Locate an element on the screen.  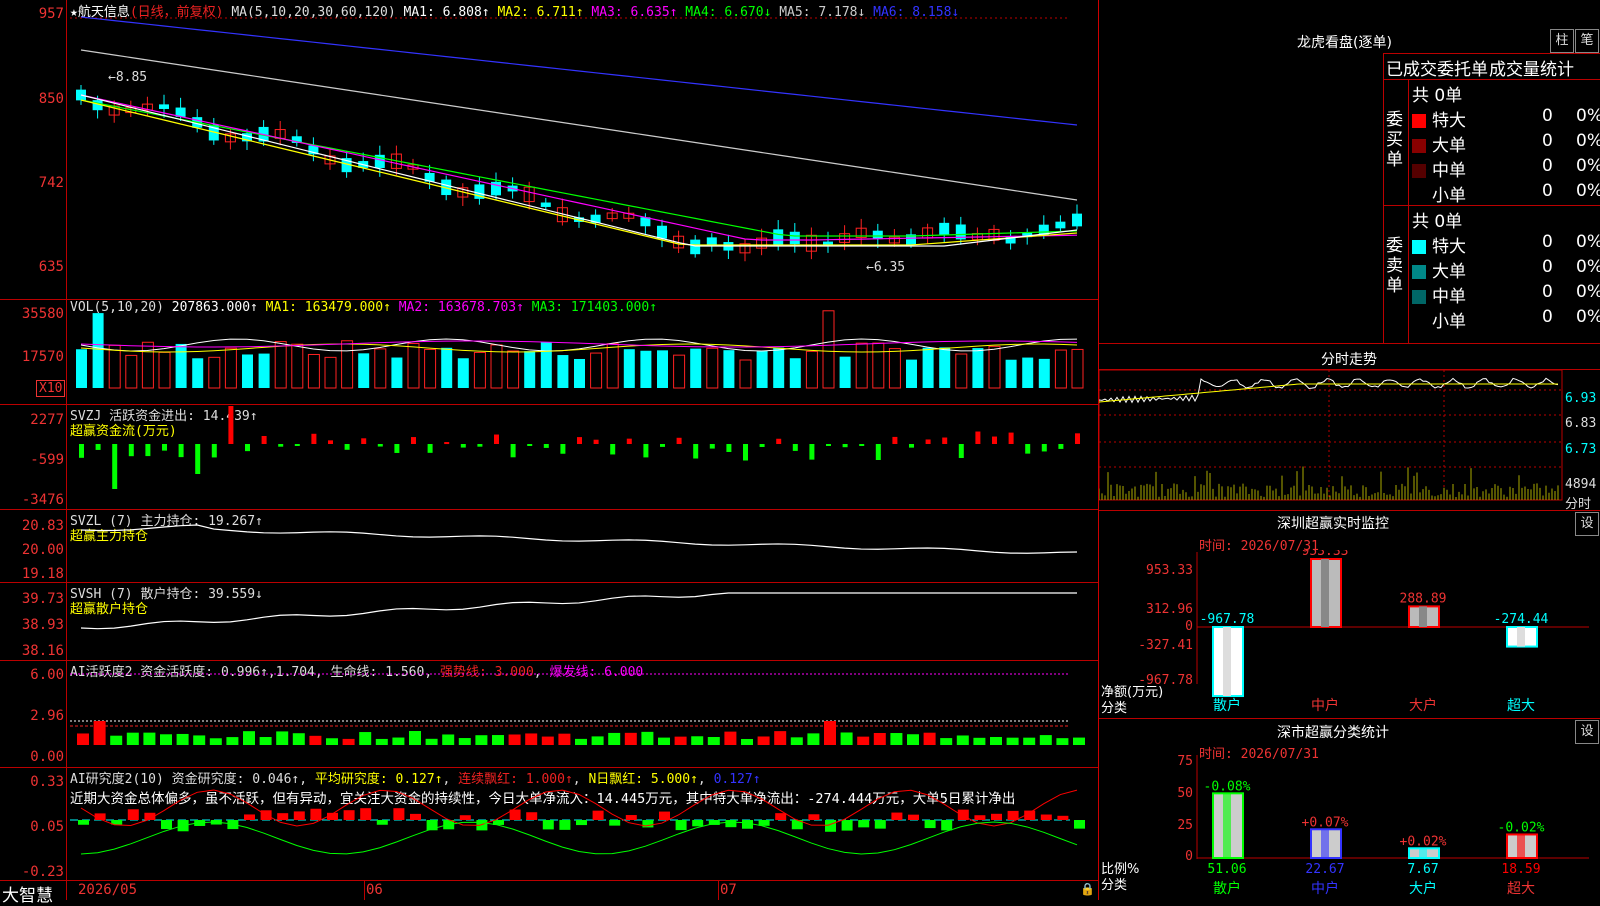
dragon-tiger-title: 龙虎看盘(逐单) is located at coordinates (1344, 43).